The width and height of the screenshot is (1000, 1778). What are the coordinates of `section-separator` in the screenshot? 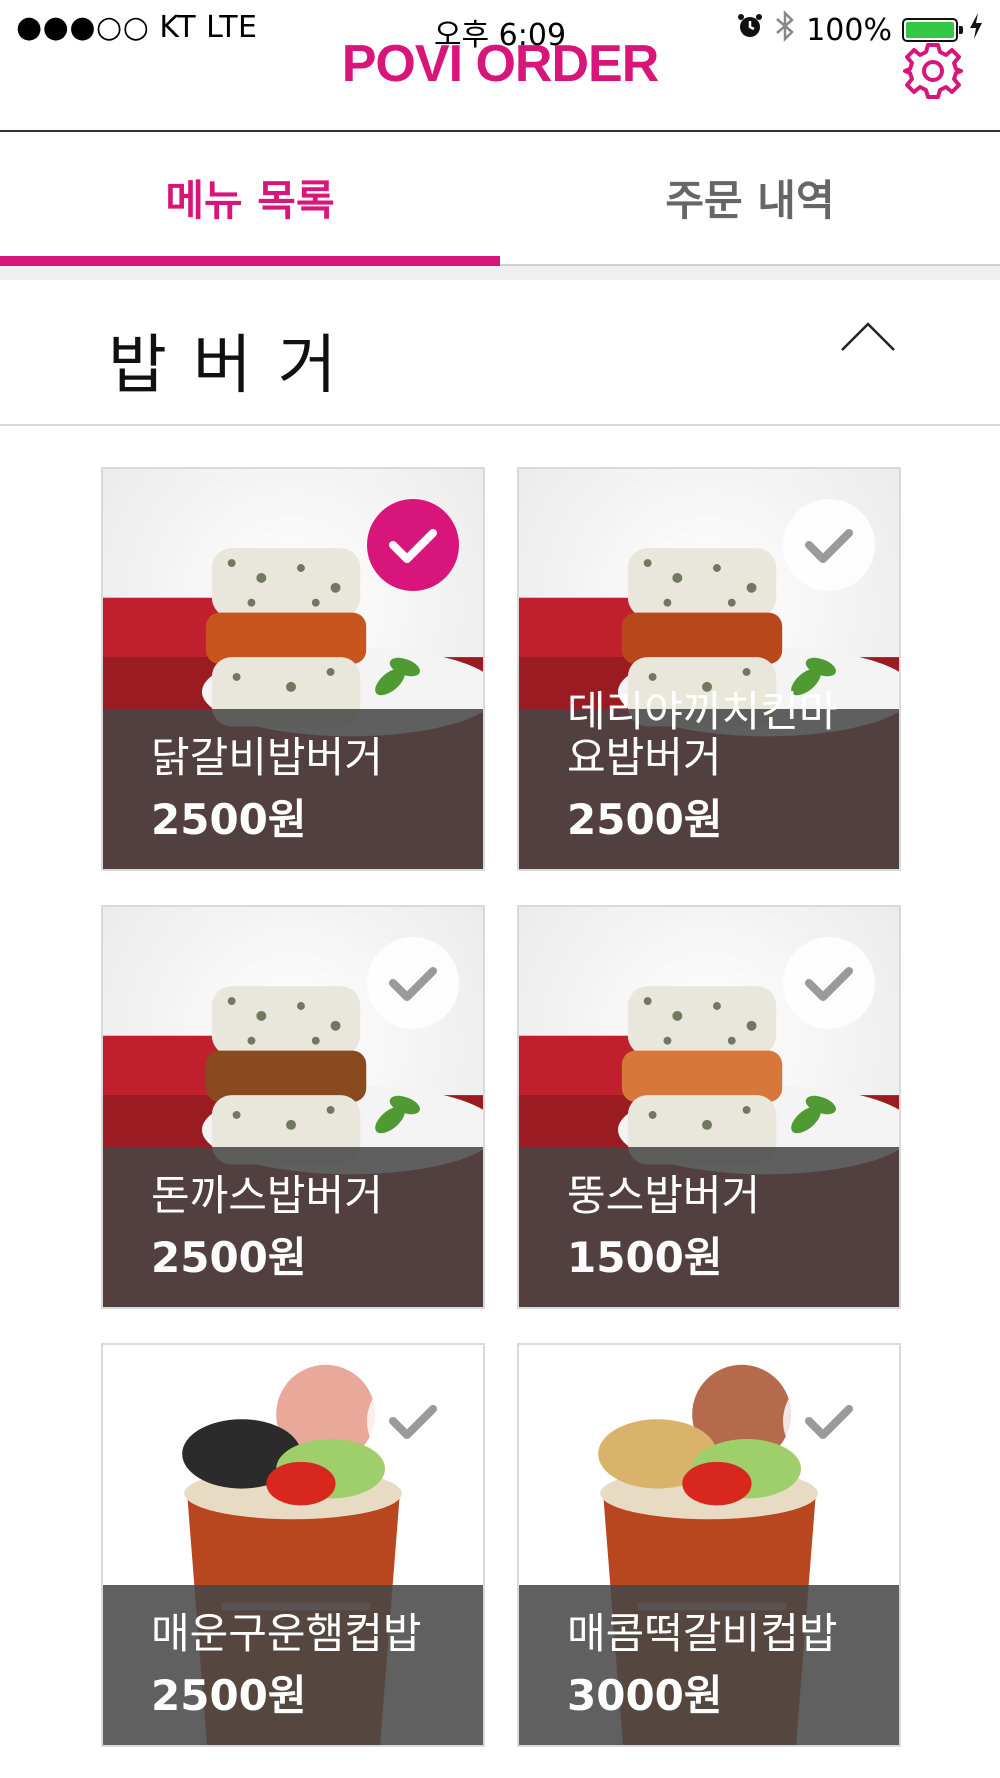 It's located at (500, 273).